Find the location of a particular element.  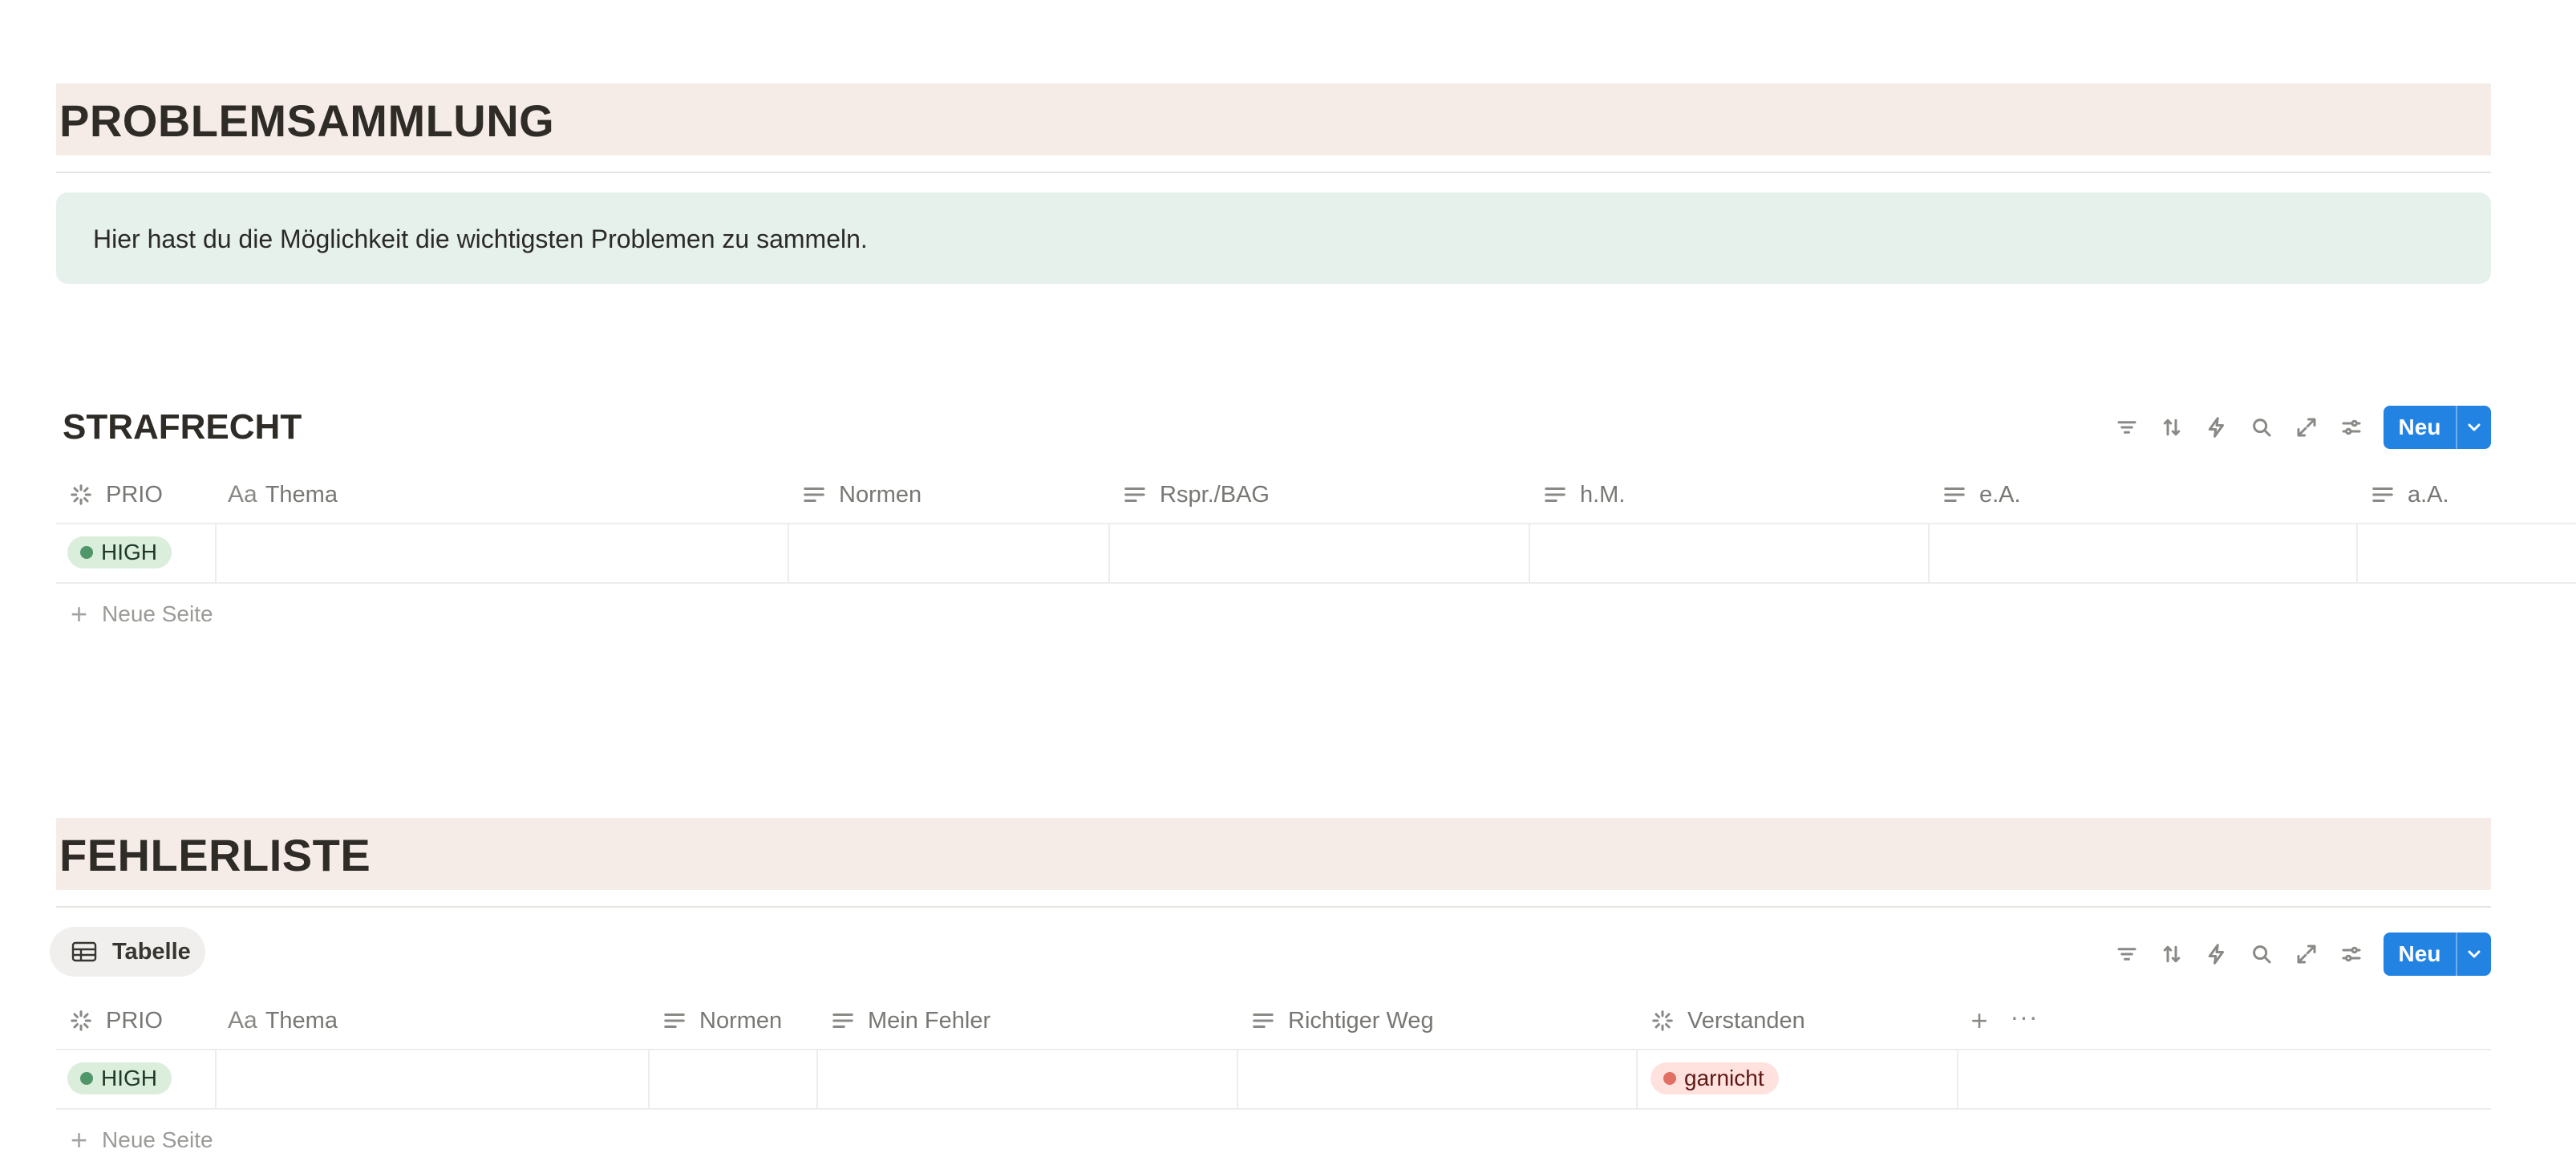

more-options-icon: ··· is located at coordinates (2025, 1017).